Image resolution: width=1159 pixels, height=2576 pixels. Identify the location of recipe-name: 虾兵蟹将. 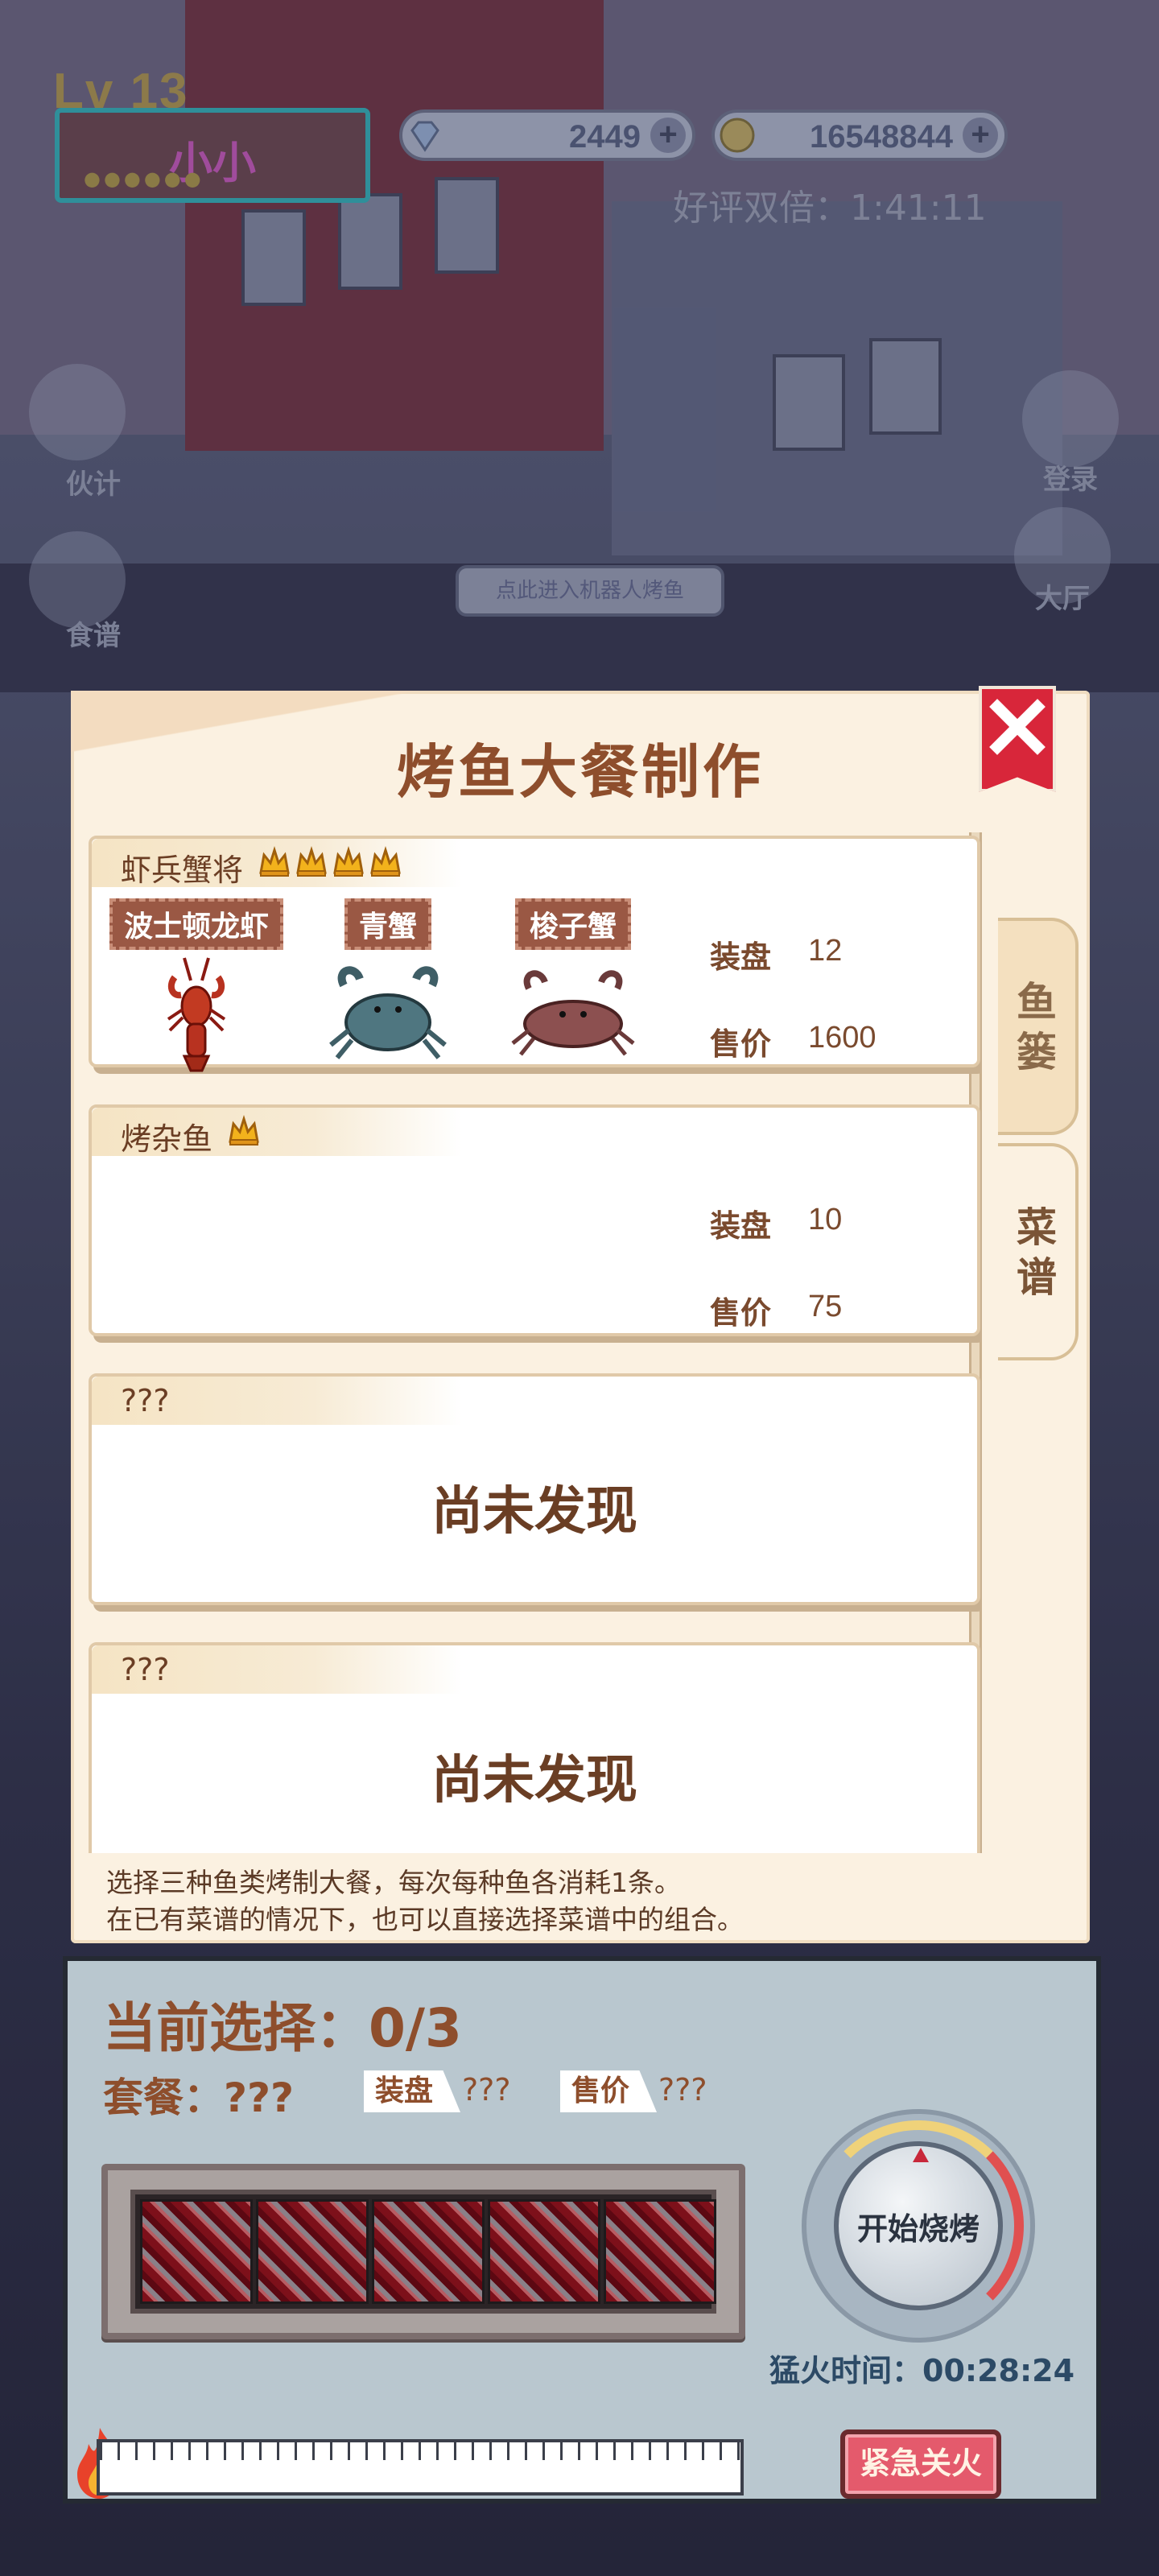
(182, 870).